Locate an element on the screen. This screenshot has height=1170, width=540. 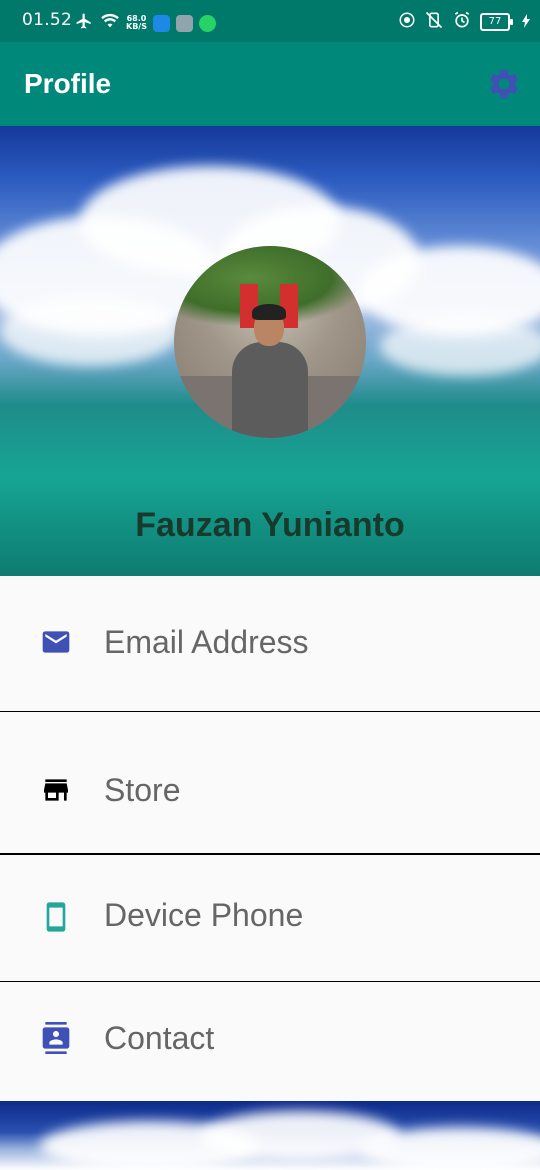
store-icon is located at coordinates (56, 790).